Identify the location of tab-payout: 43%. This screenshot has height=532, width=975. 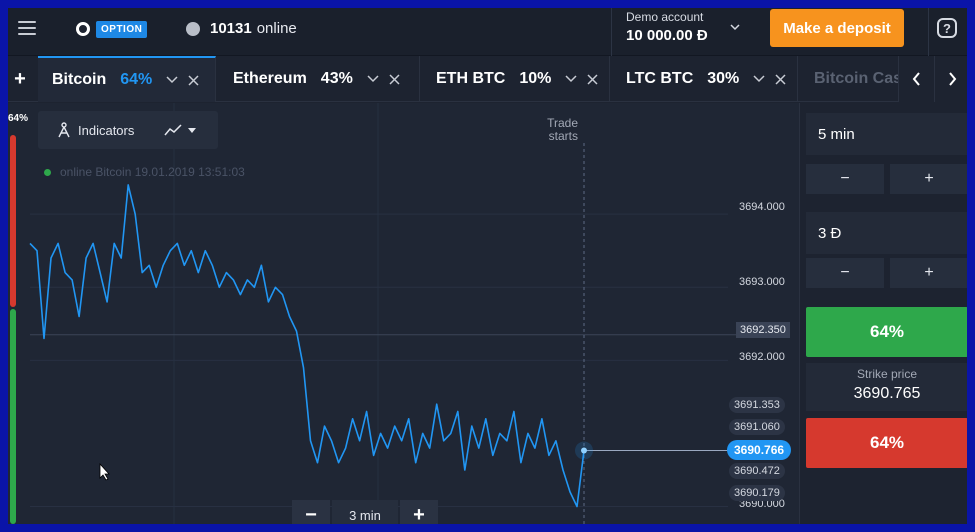
(336, 78).